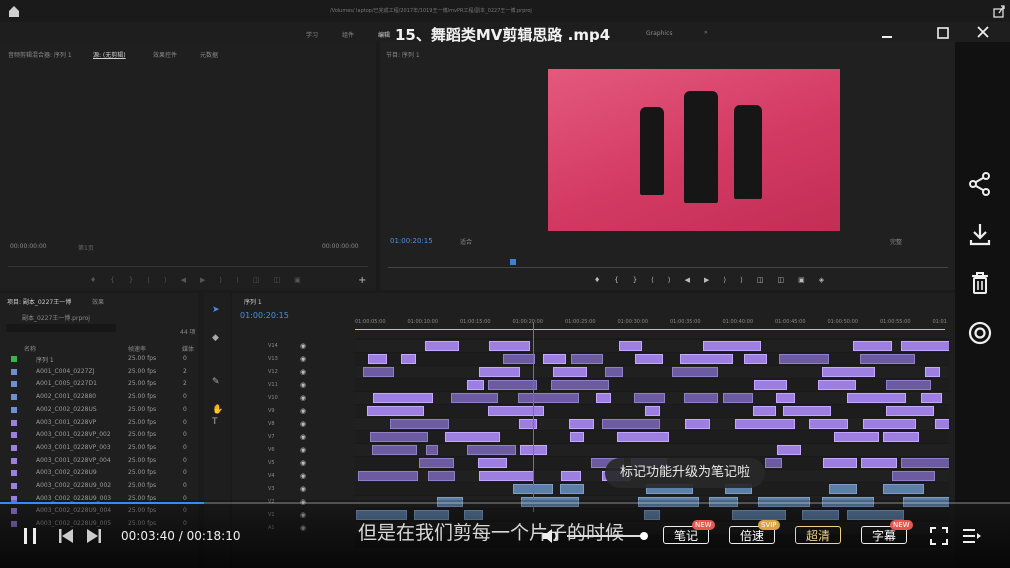 This screenshot has width=1010, height=568. What do you see at coordinates (188, 348) in the screenshot?
I see `column-media: 媒体` at bounding box center [188, 348].